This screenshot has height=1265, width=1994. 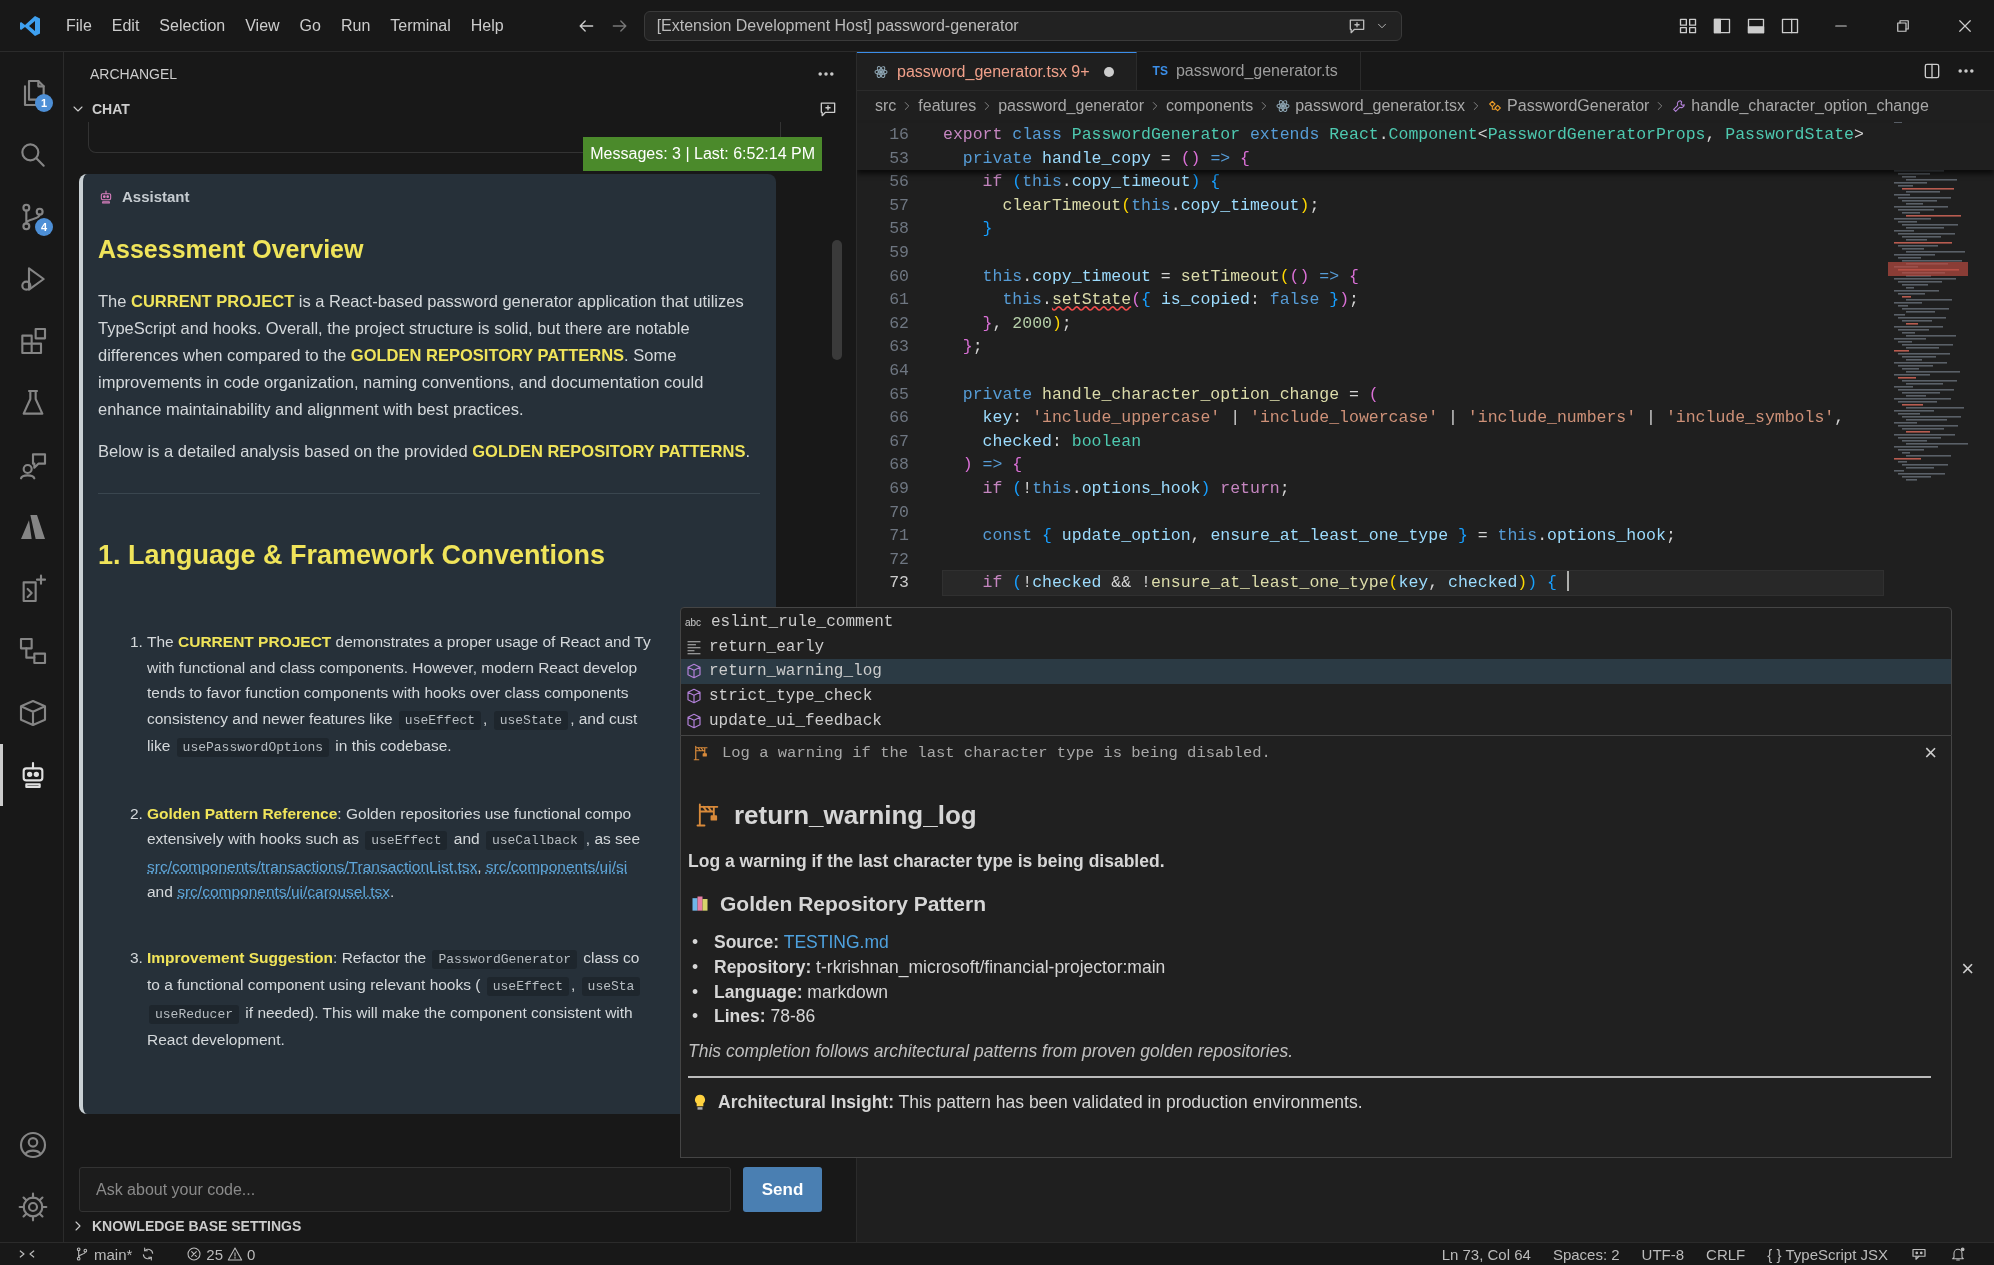 What do you see at coordinates (44, 103) in the screenshot?
I see `badge-count: 1` at bounding box center [44, 103].